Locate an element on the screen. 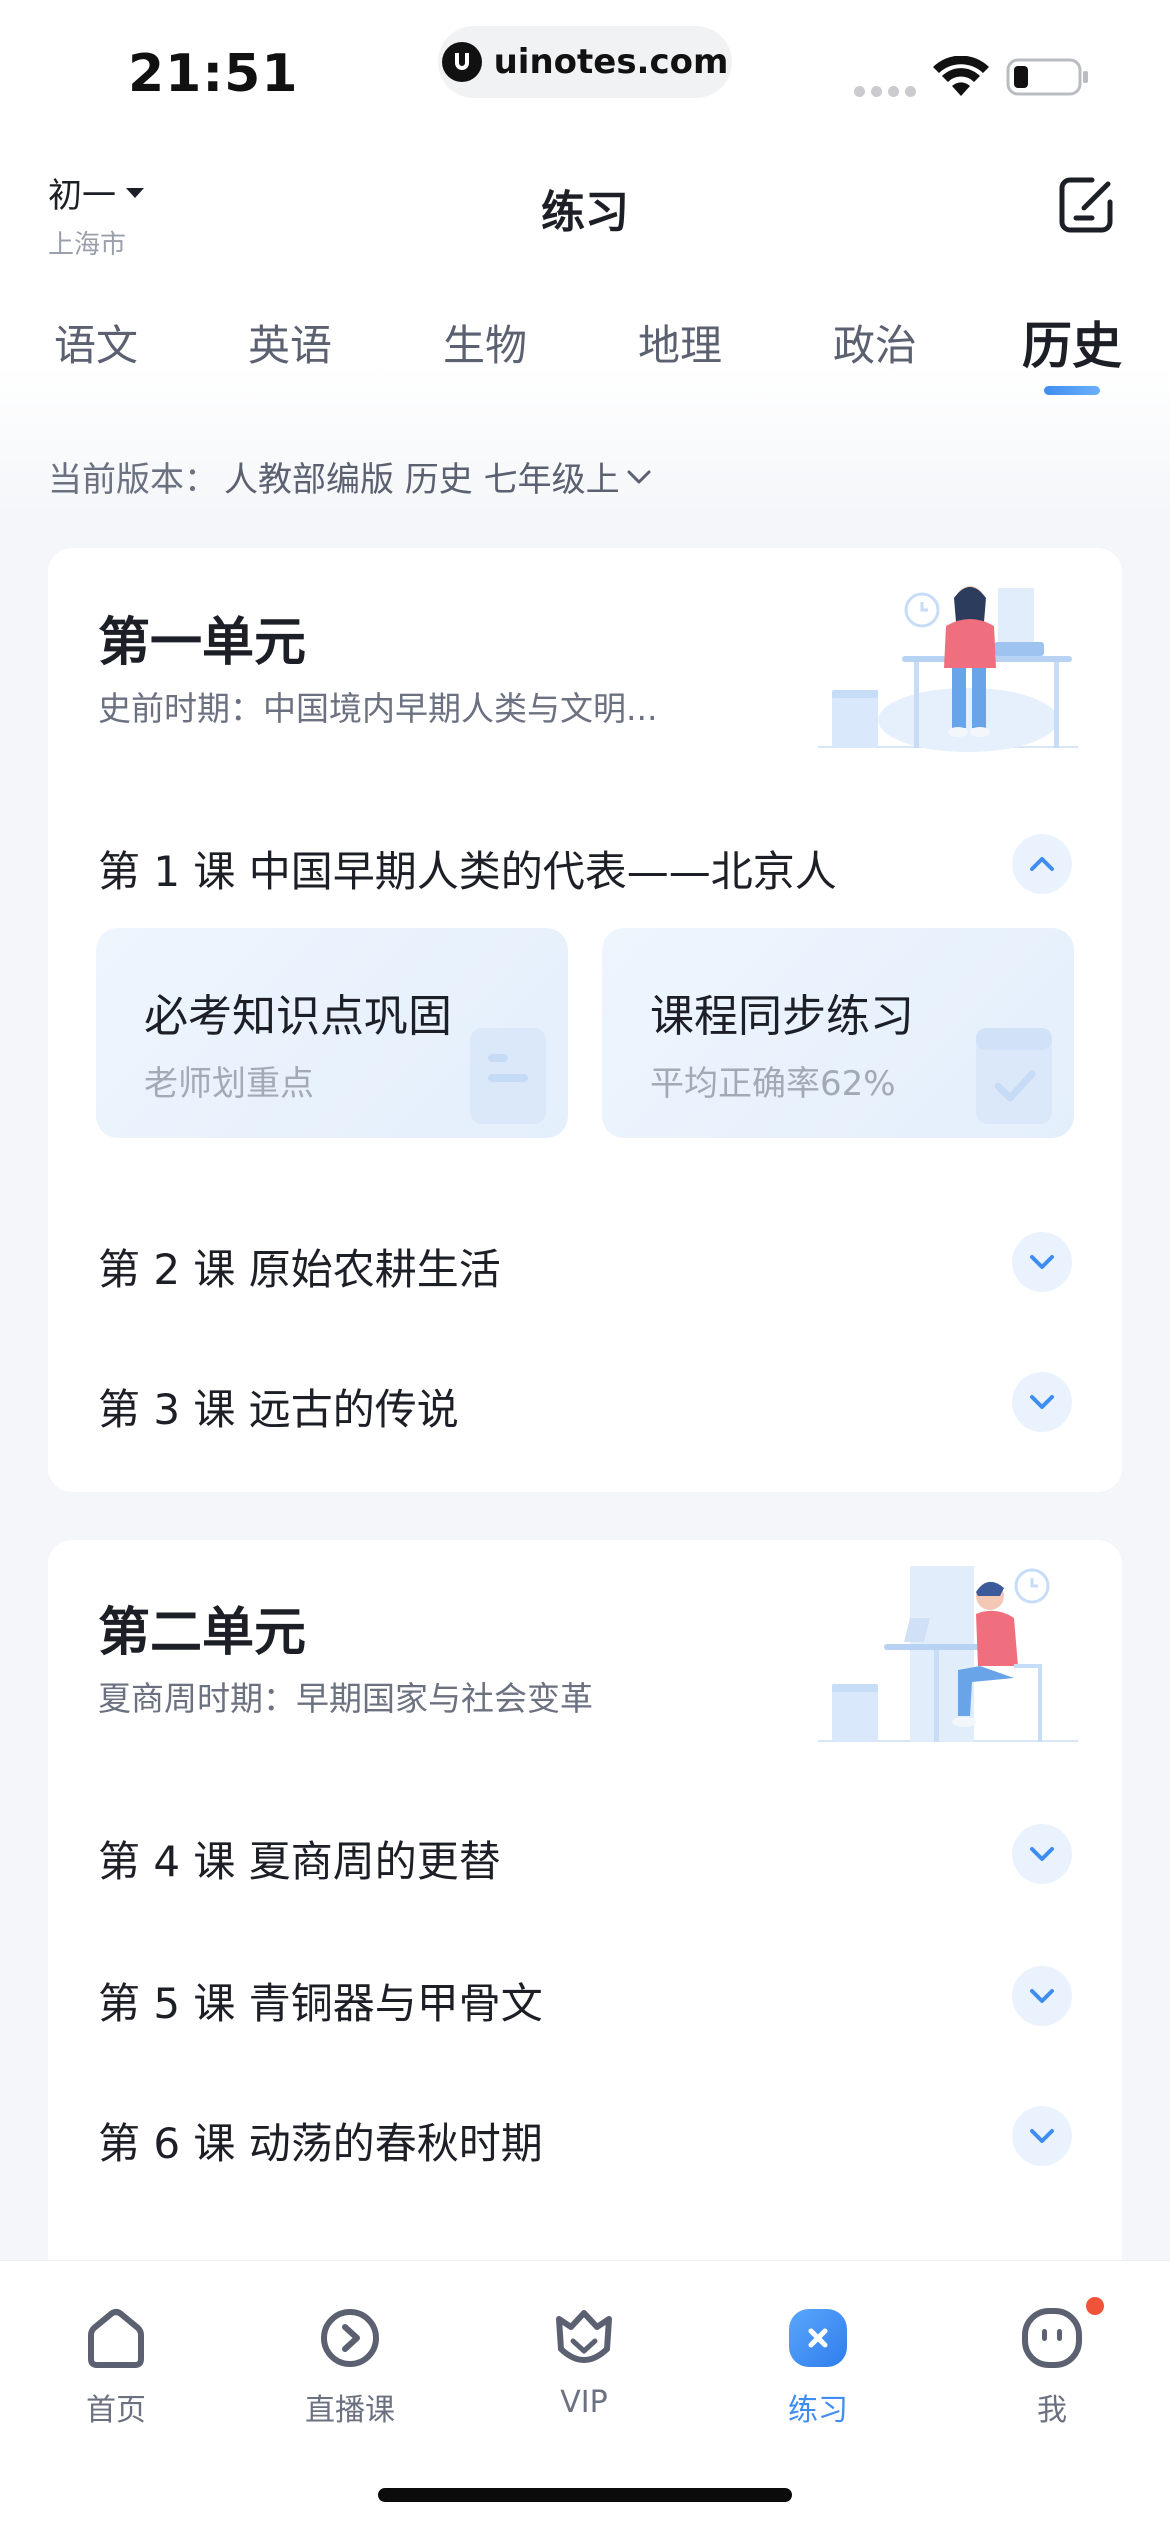 This screenshot has width=1170, height=2532. nav-label: 首页 is located at coordinates (116, 2410).